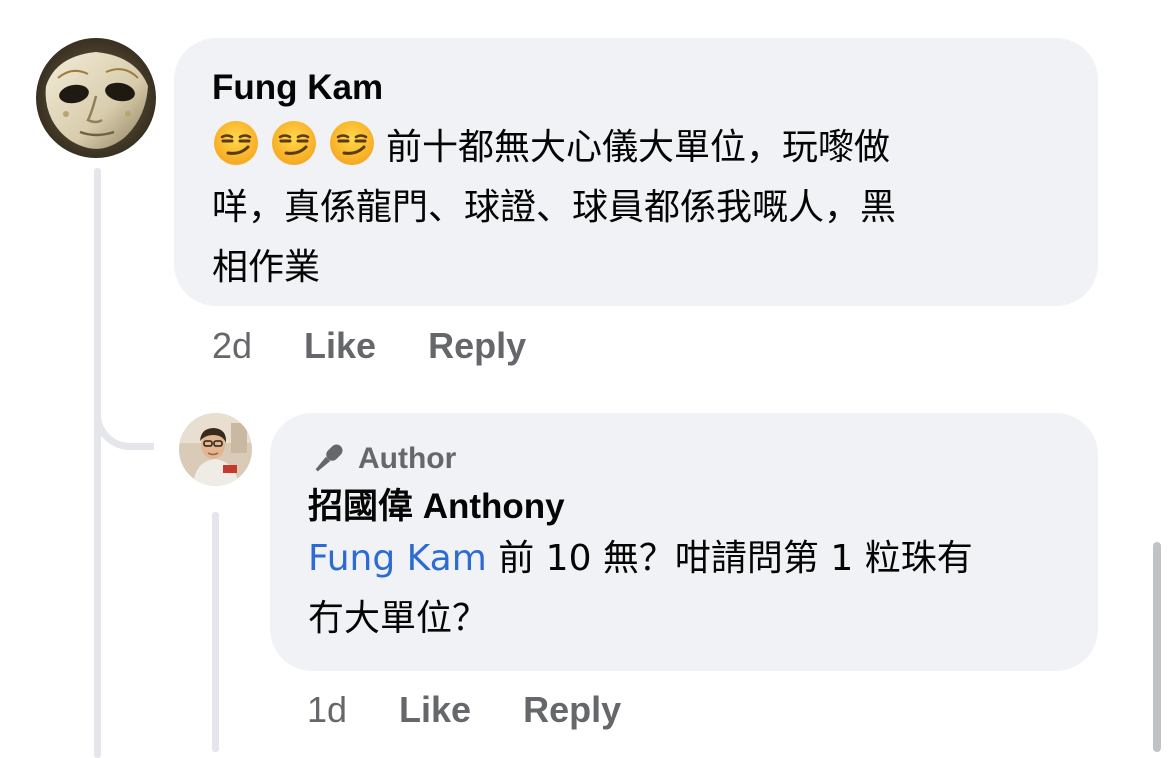 This screenshot has height=758, width=1170. What do you see at coordinates (232, 346) in the screenshot?
I see `comment-timestamp: 2d` at bounding box center [232, 346].